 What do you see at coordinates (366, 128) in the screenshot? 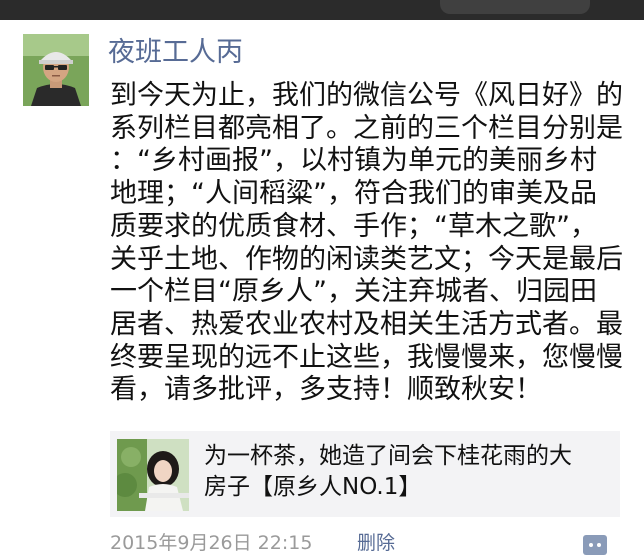
I see `post-line: 系列栏目都亮相了。之前的三个栏目分别是` at bounding box center [366, 128].